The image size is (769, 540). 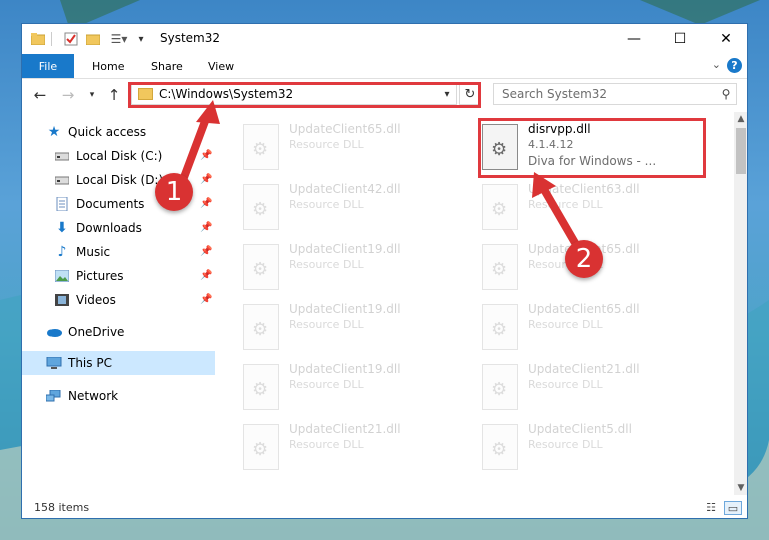 What do you see at coordinates (62, 276) in the screenshot?
I see `pictures-icon` at bounding box center [62, 276].